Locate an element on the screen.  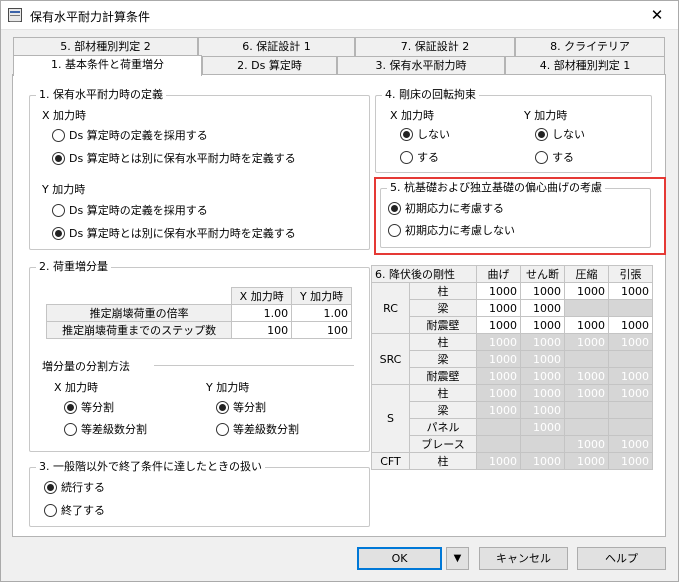
rc-wall-shear-input: 1000 is located at coordinates (542, 325).